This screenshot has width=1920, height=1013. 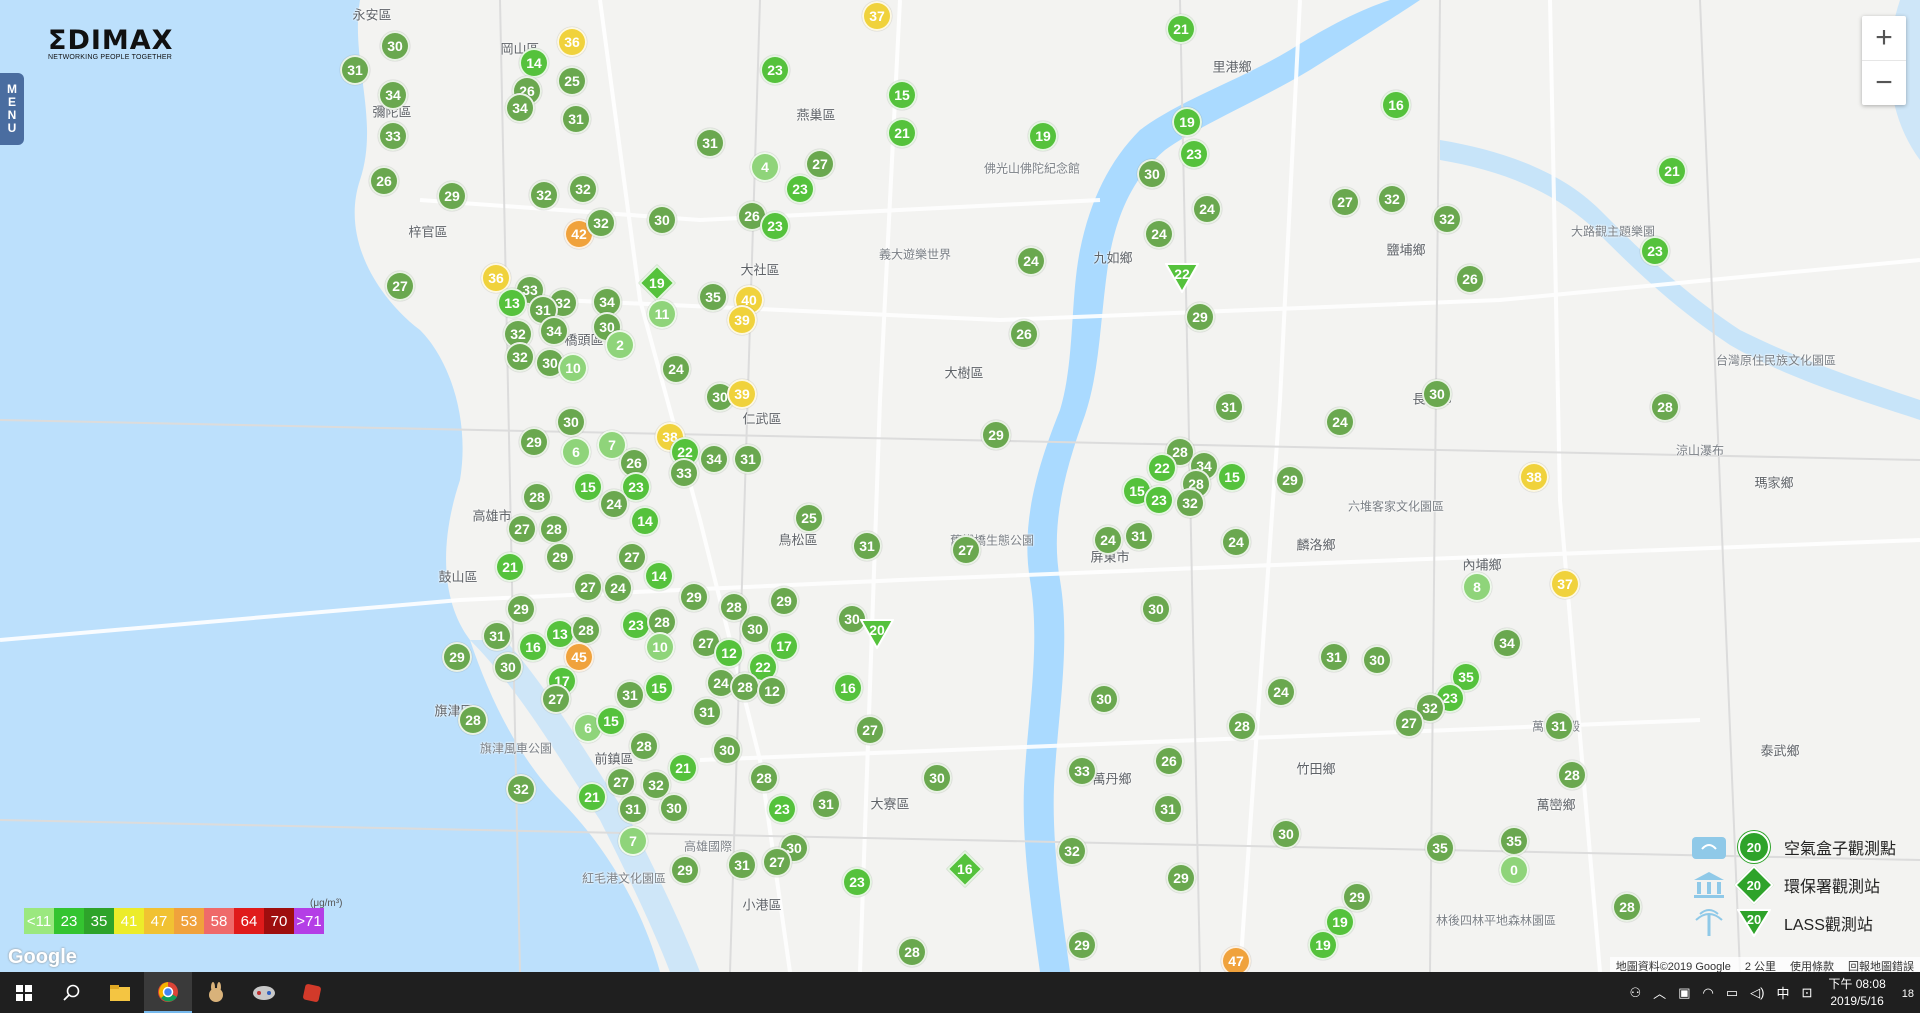 I want to click on airbox-marker: 16, so click(x=1396, y=105).